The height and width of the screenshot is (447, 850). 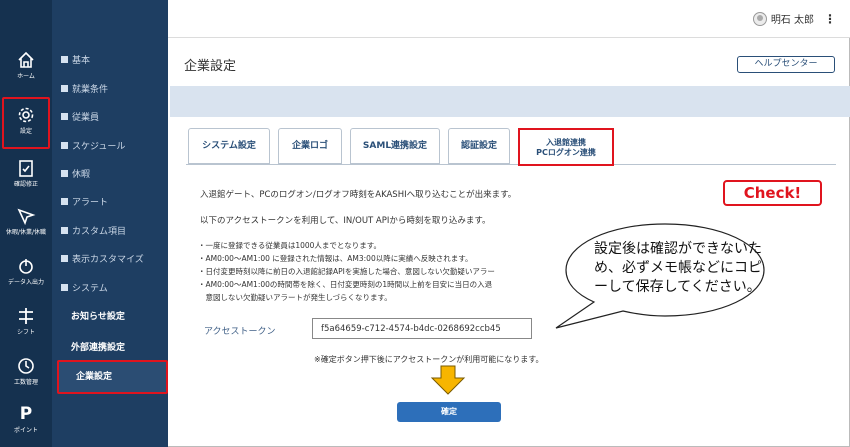 I want to click on subnav-label: 従業員, so click(x=86, y=118).